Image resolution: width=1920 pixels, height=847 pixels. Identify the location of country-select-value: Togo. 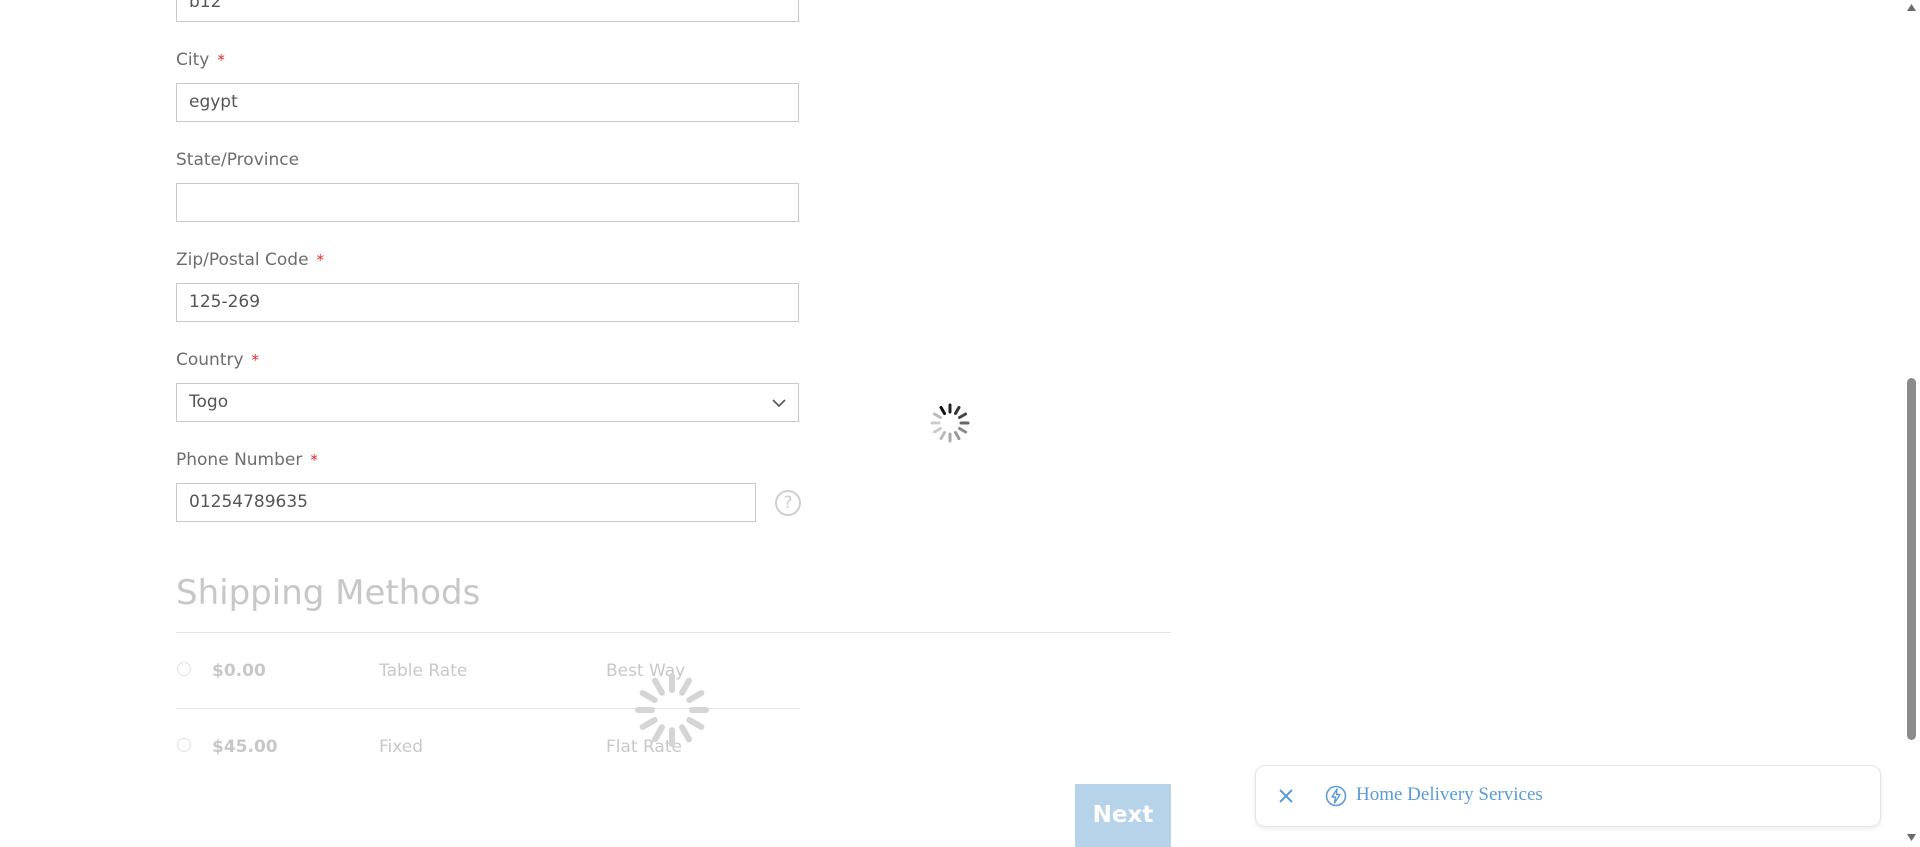
(209, 402).